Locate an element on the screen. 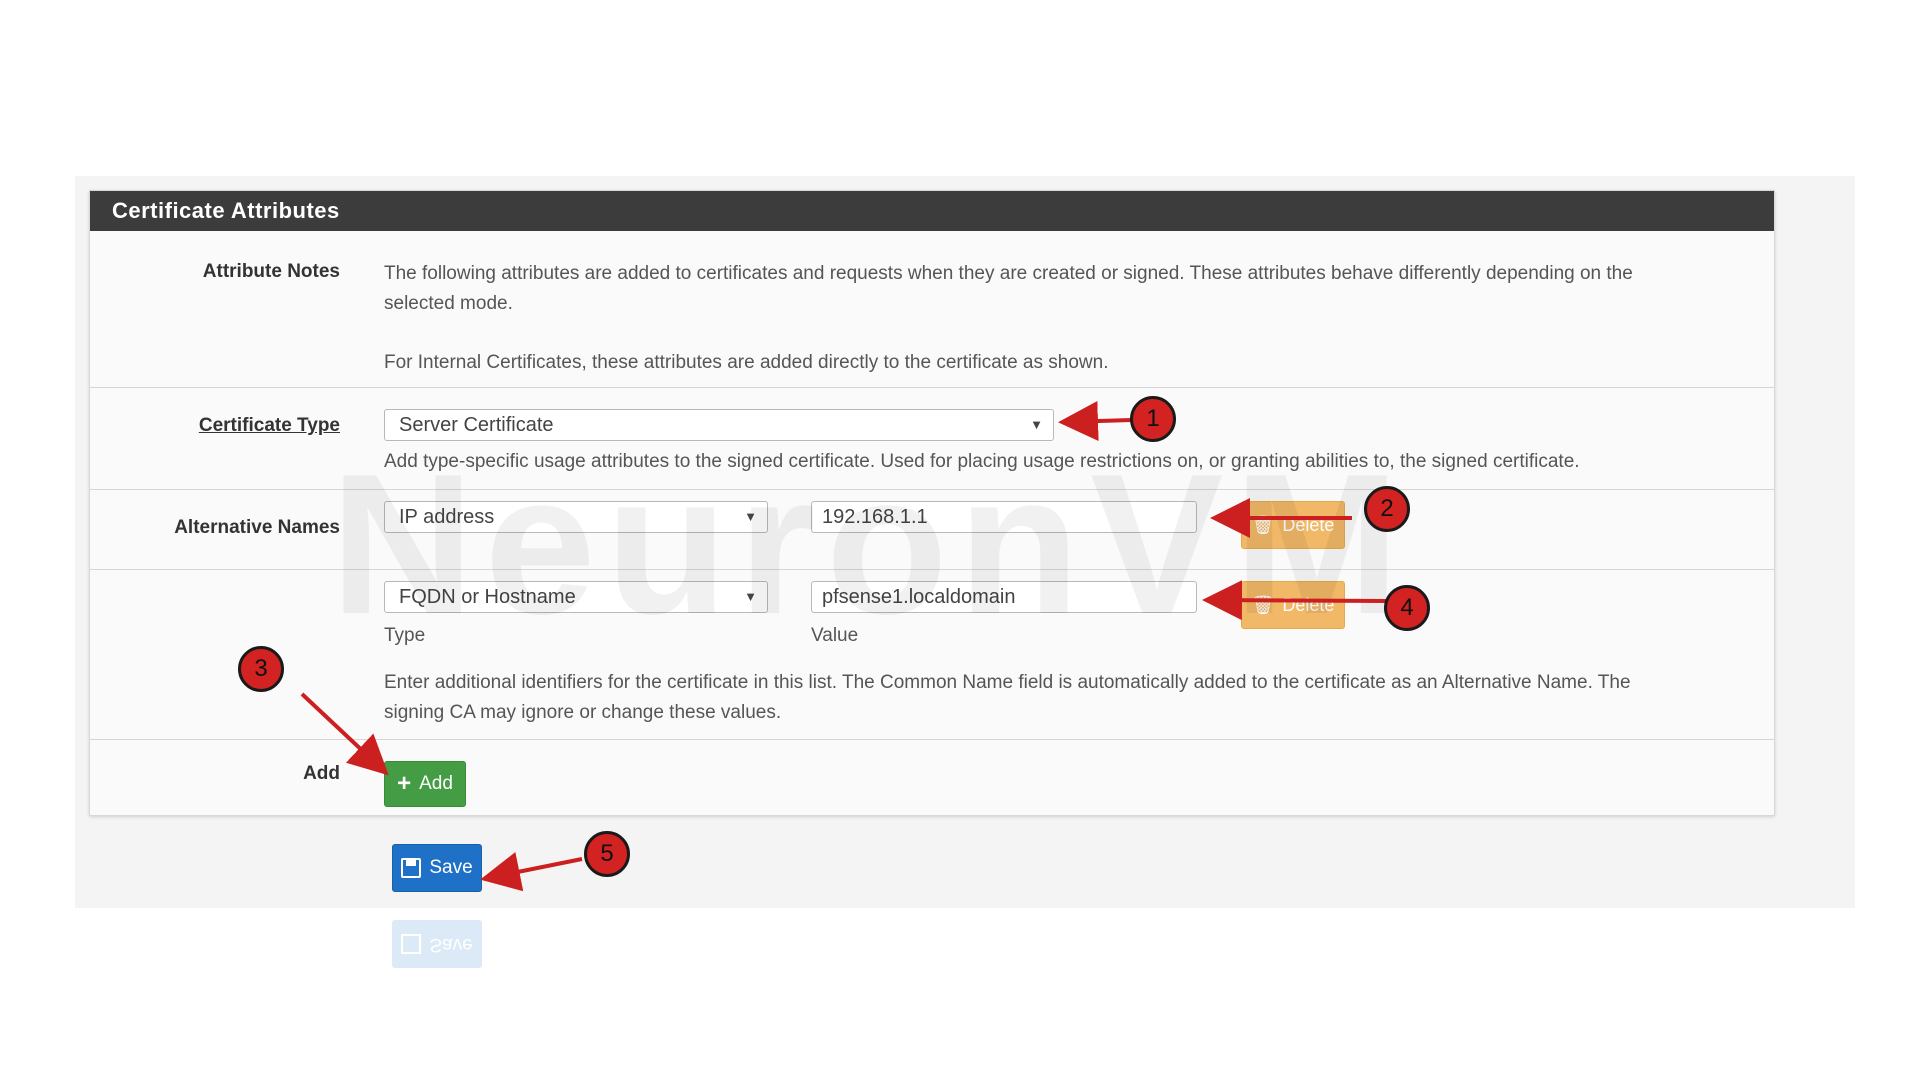 The height and width of the screenshot is (1080, 1920). attribute-notes-label: Attribute Notes is located at coordinates (271, 271).